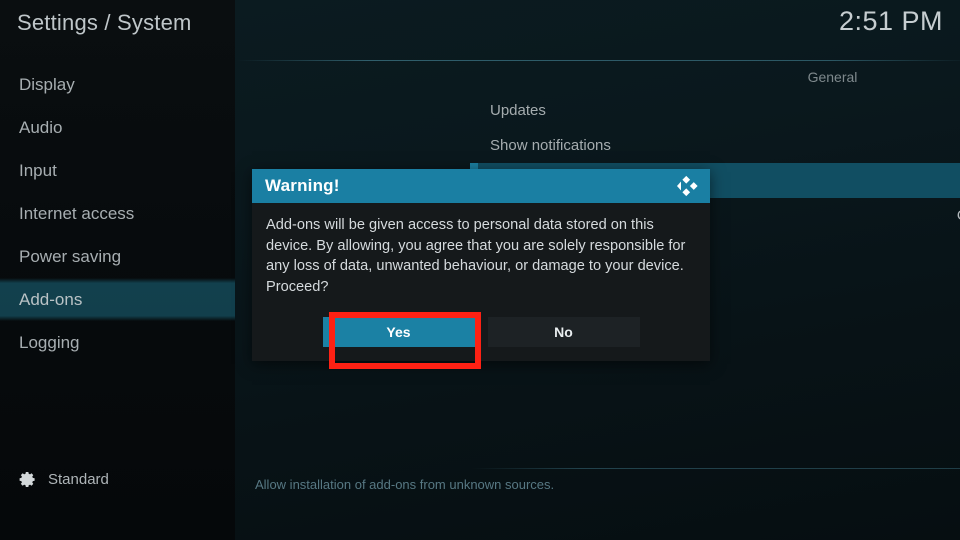 The height and width of the screenshot is (540, 960). Describe the element at coordinates (550, 145) in the screenshot. I see `setting-label: Show notifications` at that location.